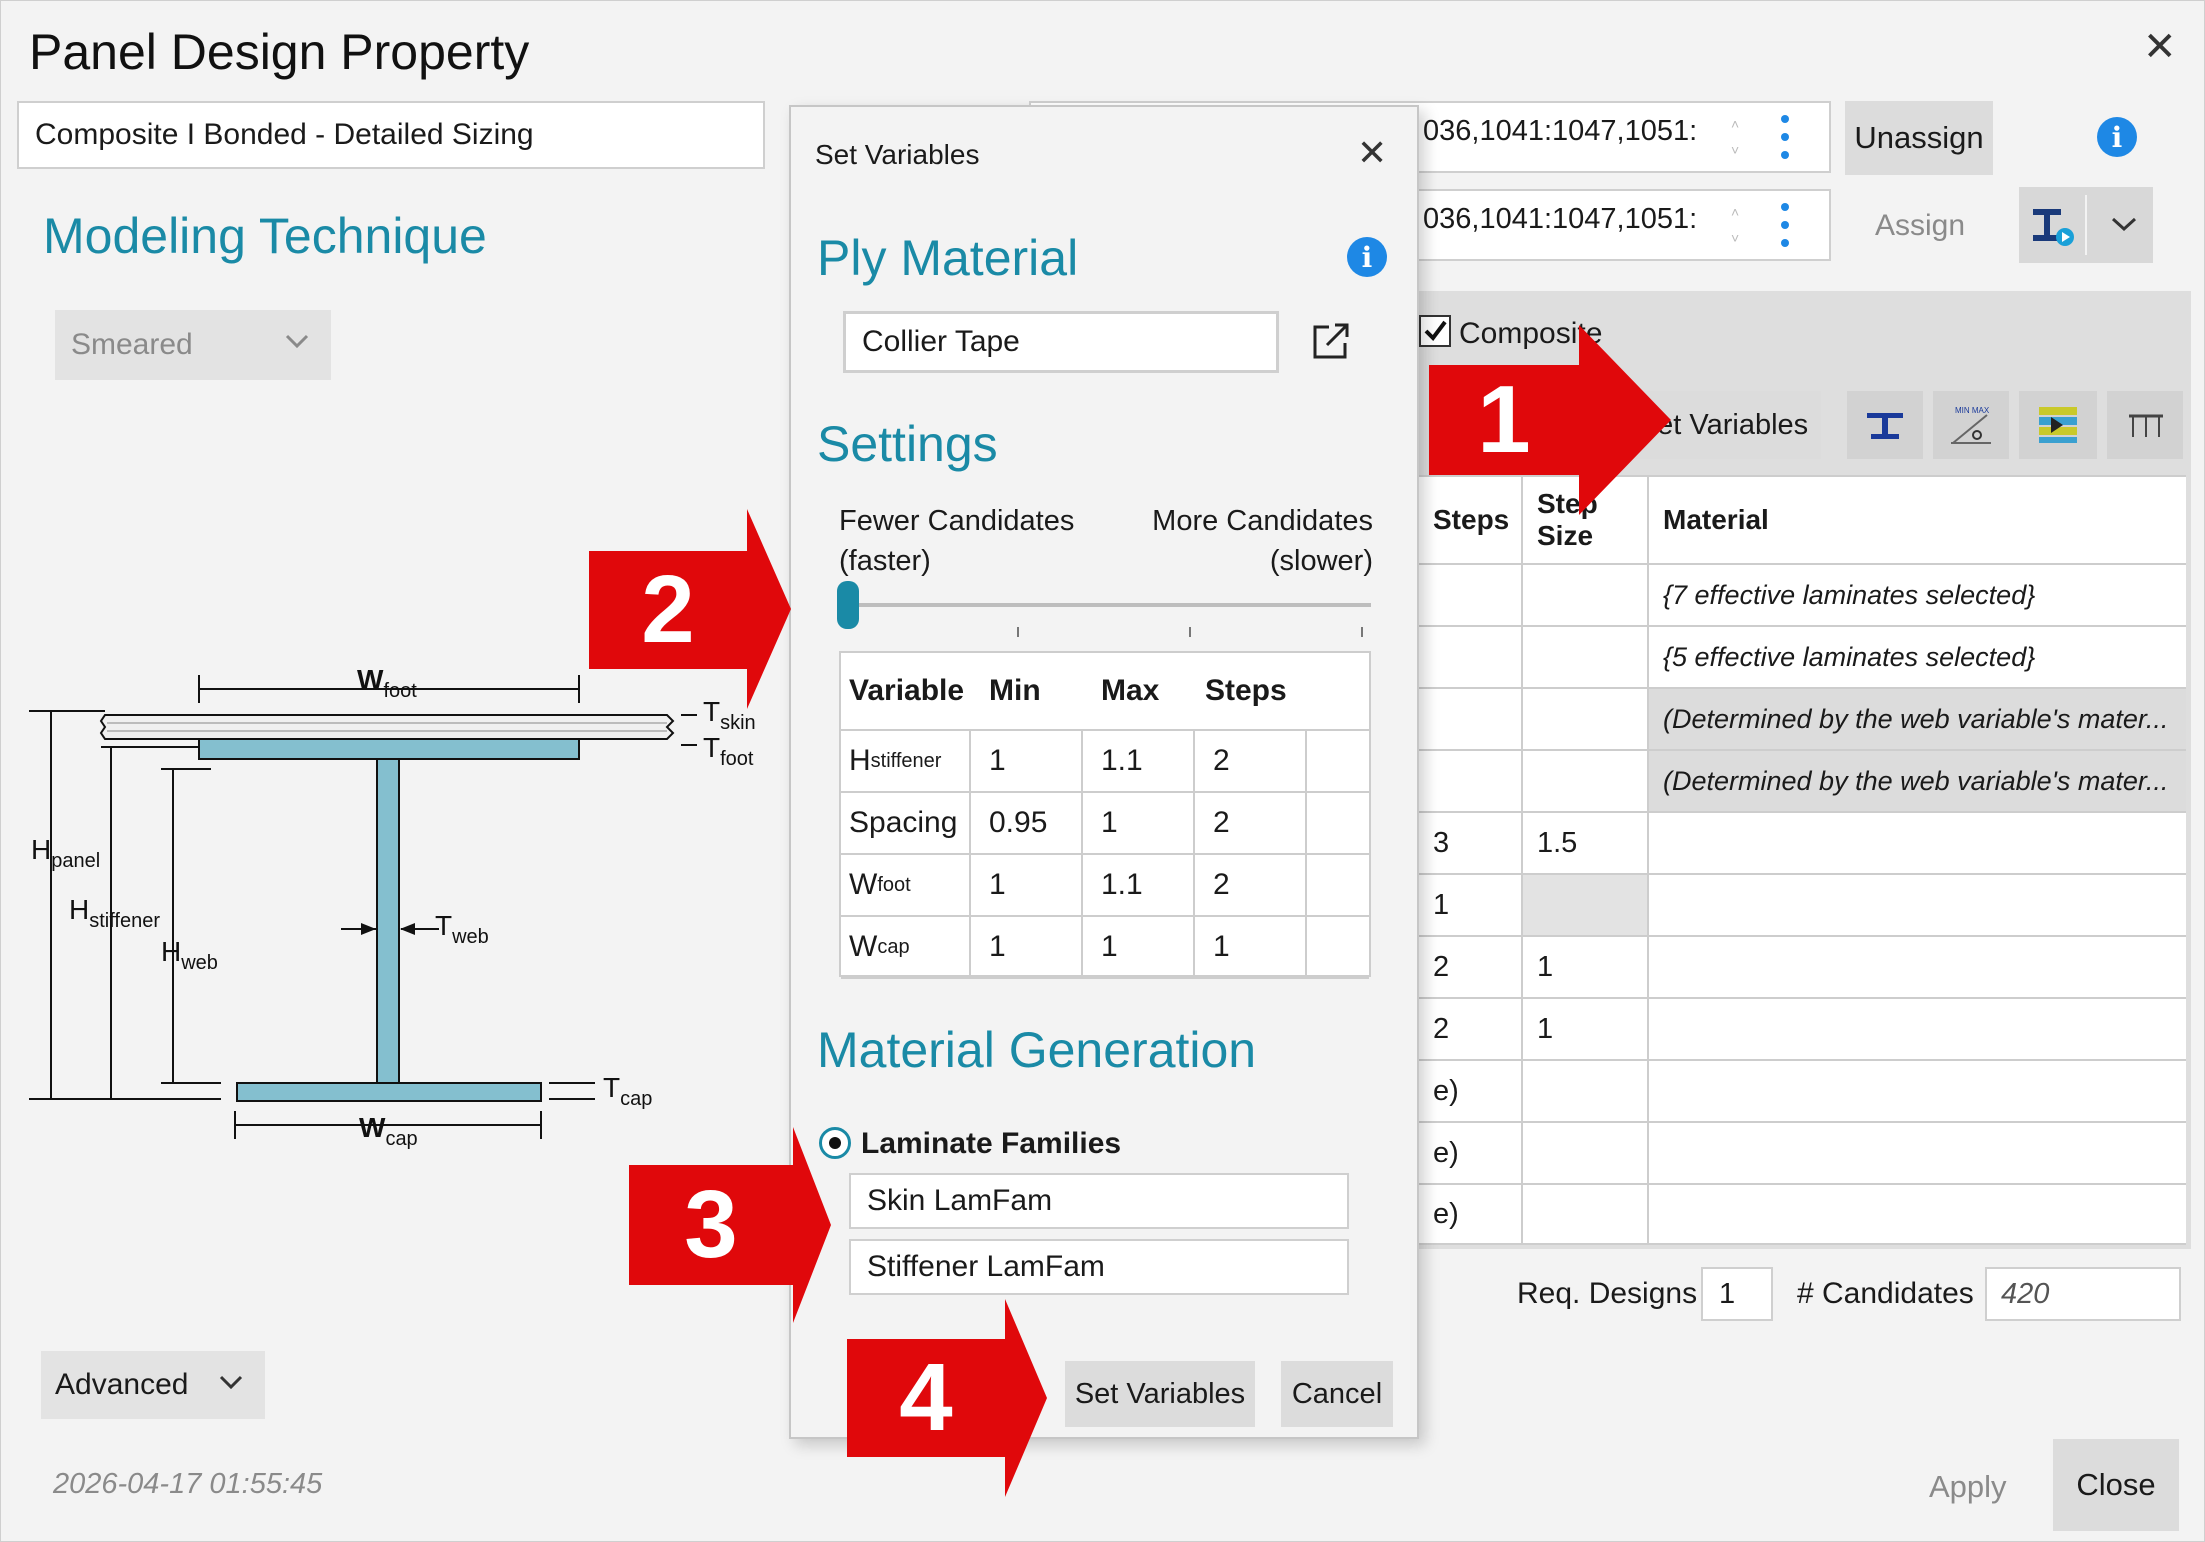  Describe the element at coordinates (848, 605) in the screenshot. I see `candidates-slider-thumb` at that location.